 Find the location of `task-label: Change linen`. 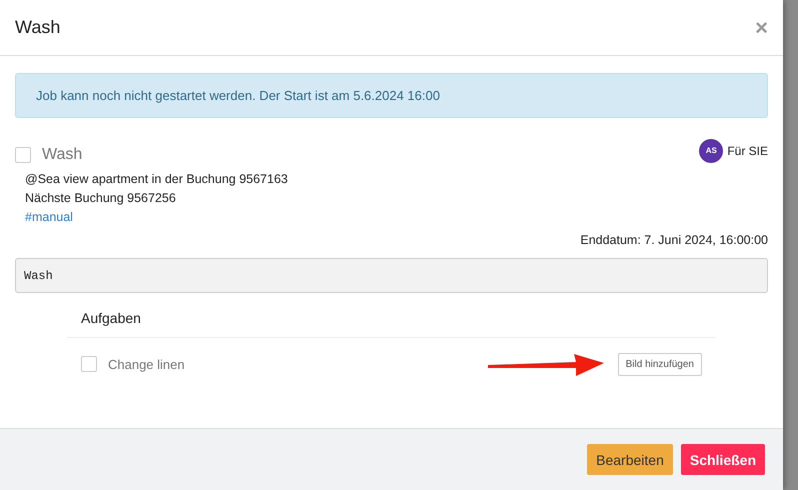

task-label: Change linen is located at coordinates (146, 364).